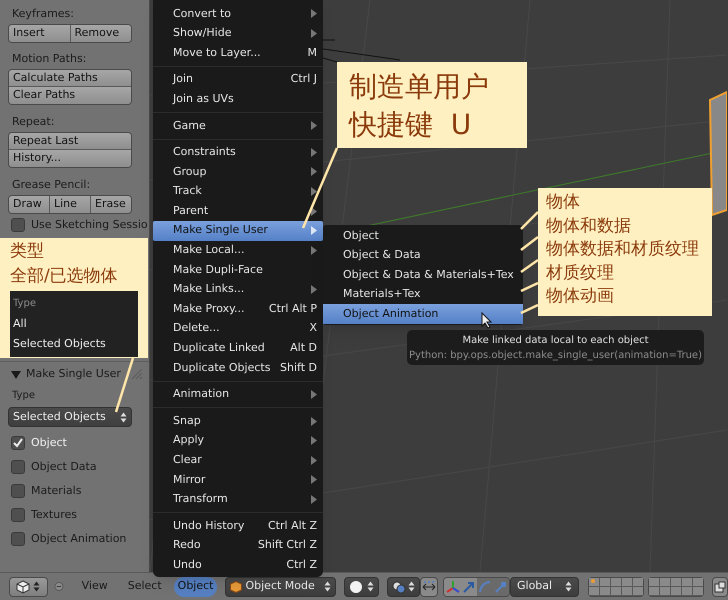  What do you see at coordinates (238, 440) in the screenshot?
I see `menu-item: Apply` at bounding box center [238, 440].